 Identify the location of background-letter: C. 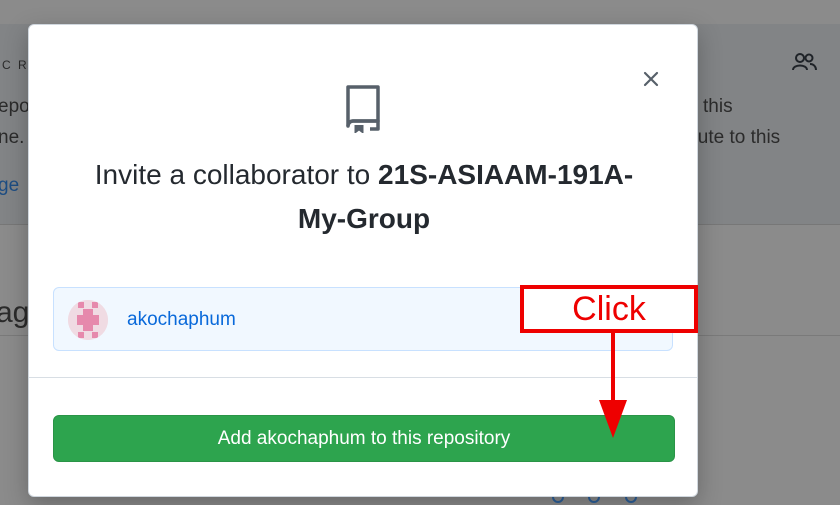
(7, 65).